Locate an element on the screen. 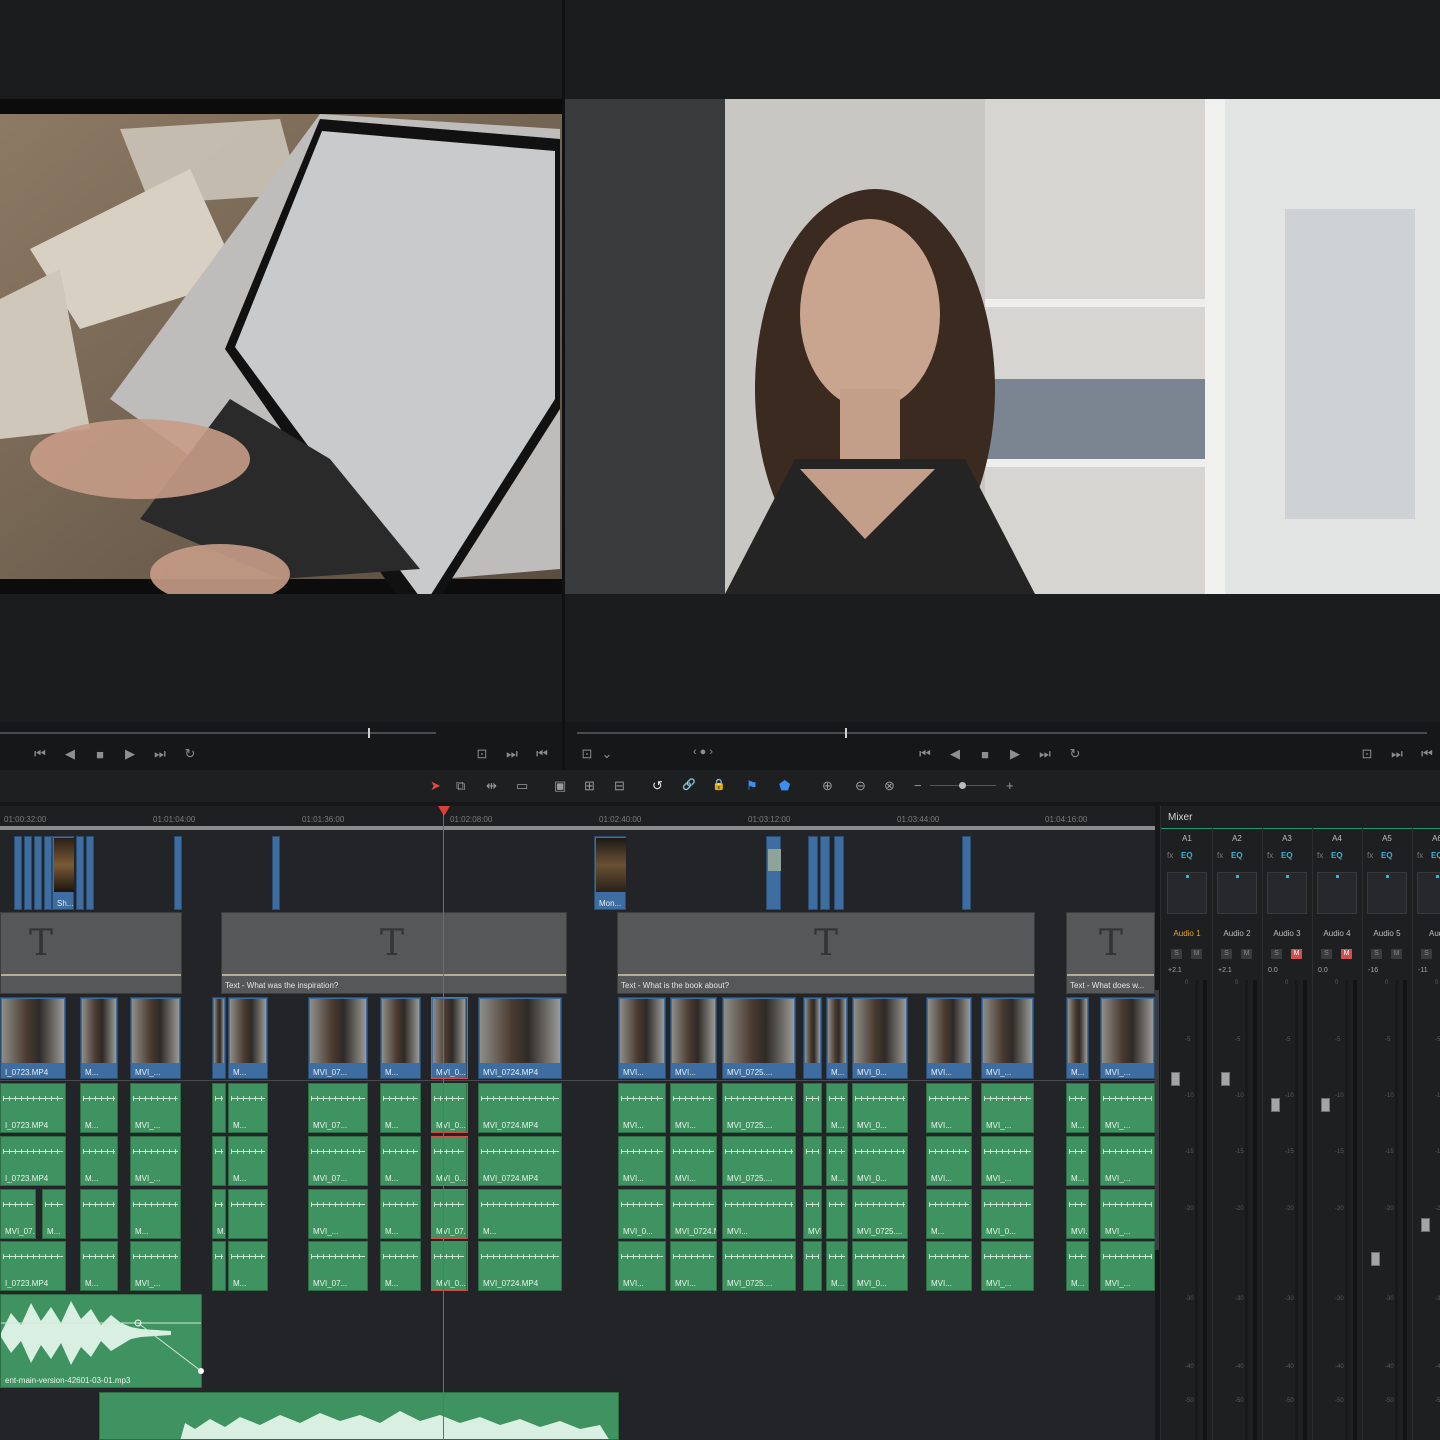  play-icon: ▶ is located at coordinates (130, 754).